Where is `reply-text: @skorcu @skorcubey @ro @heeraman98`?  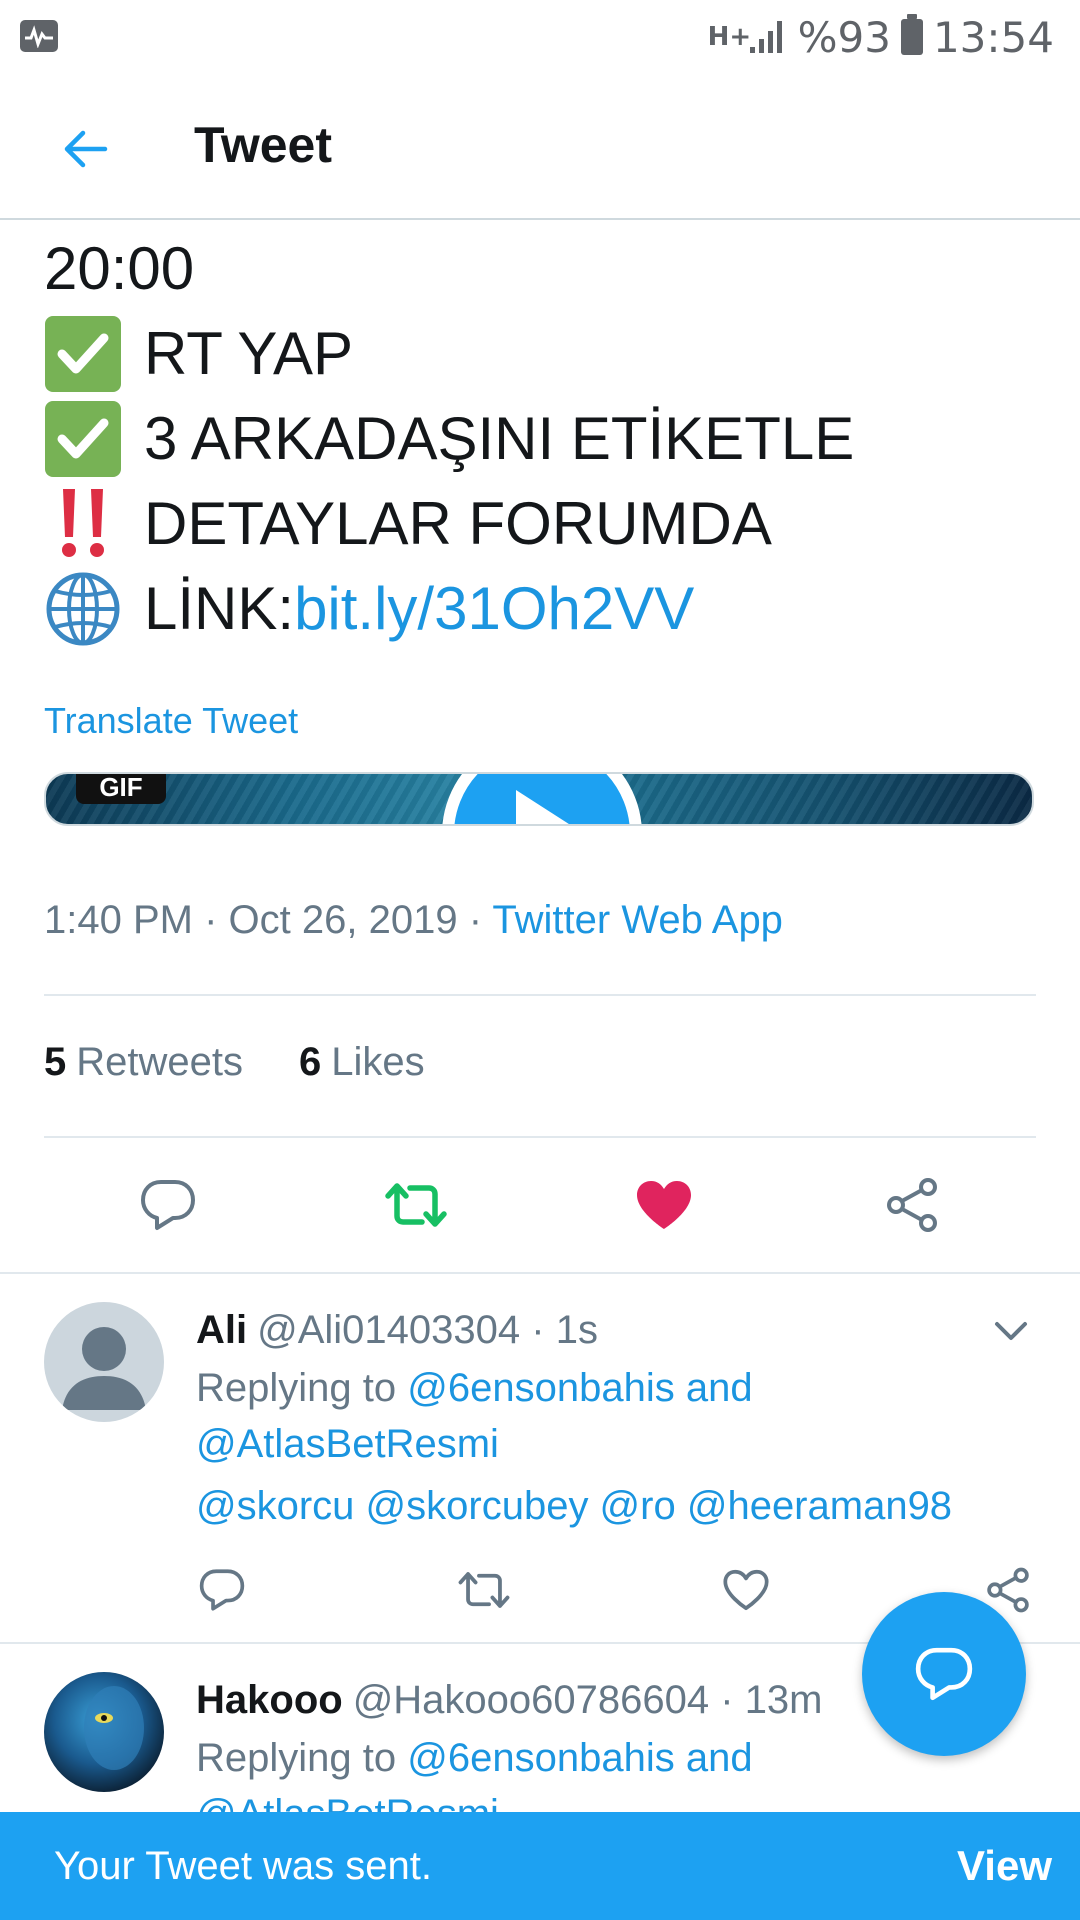 reply-text: @skorcu @skorcubey @ro @heeraman98 is located at coordinates (574, 1506).